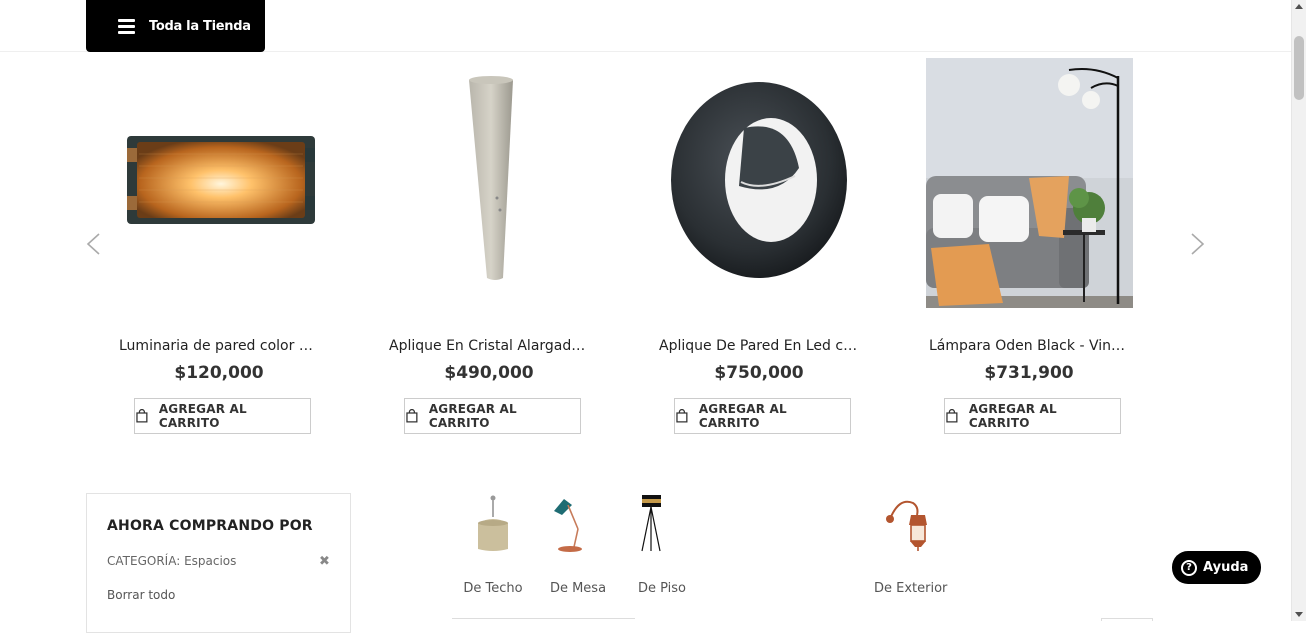 The image size is (1306, 633). Describe the element at coordinates (1299, 68) in the screenshot. I see `scroll-thumb` at that location.